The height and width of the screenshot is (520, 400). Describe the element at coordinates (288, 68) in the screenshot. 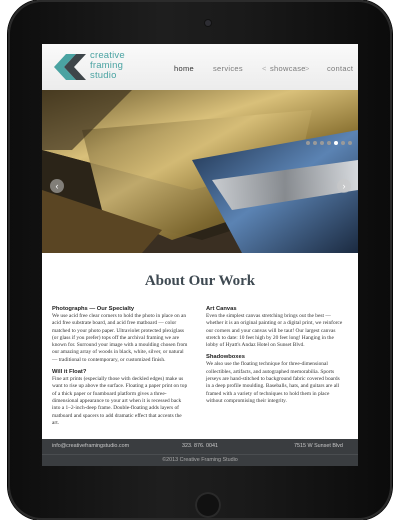

I see `nav-showcase: showcase` at that location.